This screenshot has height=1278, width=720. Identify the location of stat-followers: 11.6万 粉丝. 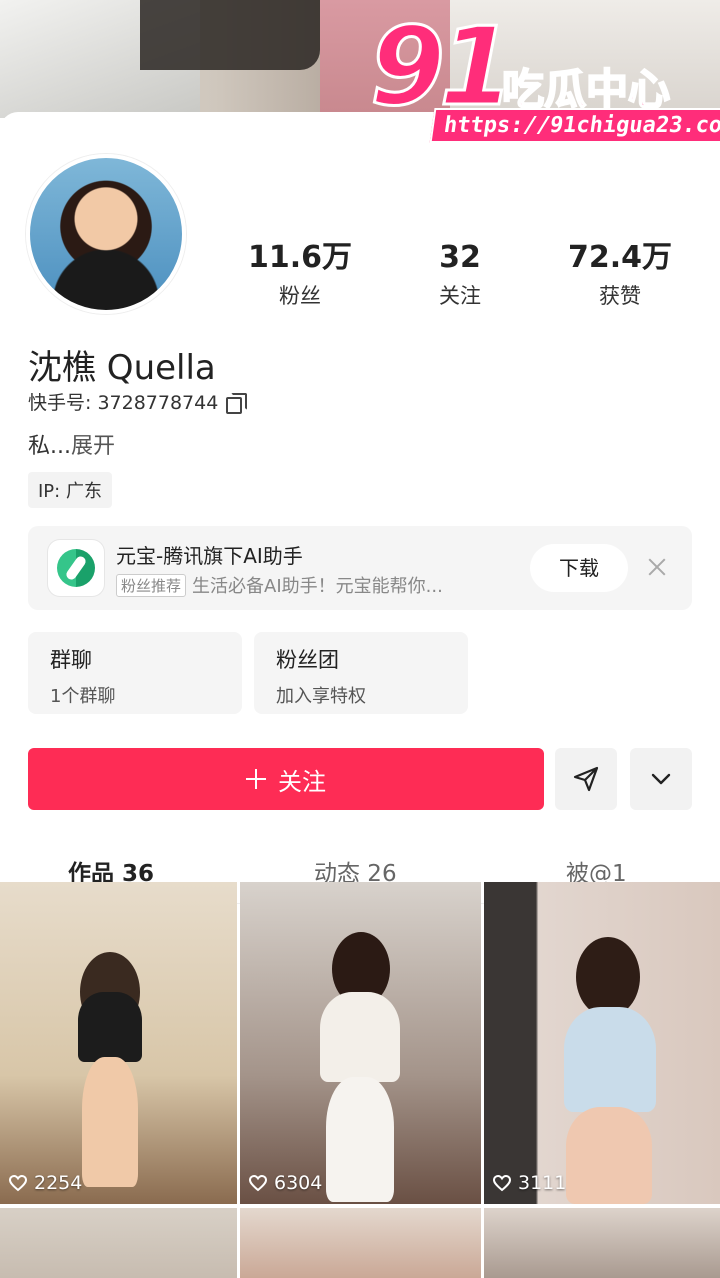
(300, 274).